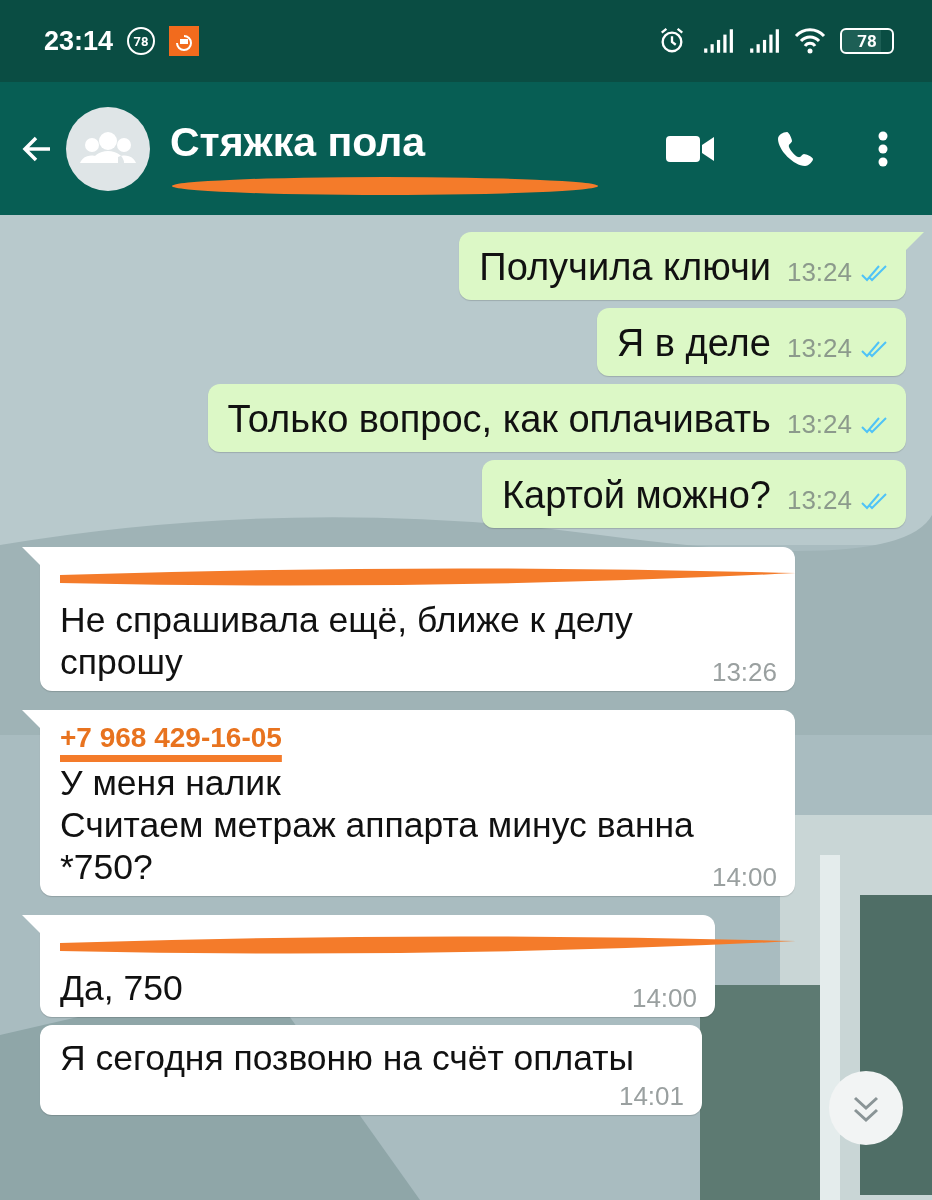 This screenshot has height=1200, width=932. Describe the element at coordinates (883, 148) in the screenshot. I see `menu-icon` at that location.